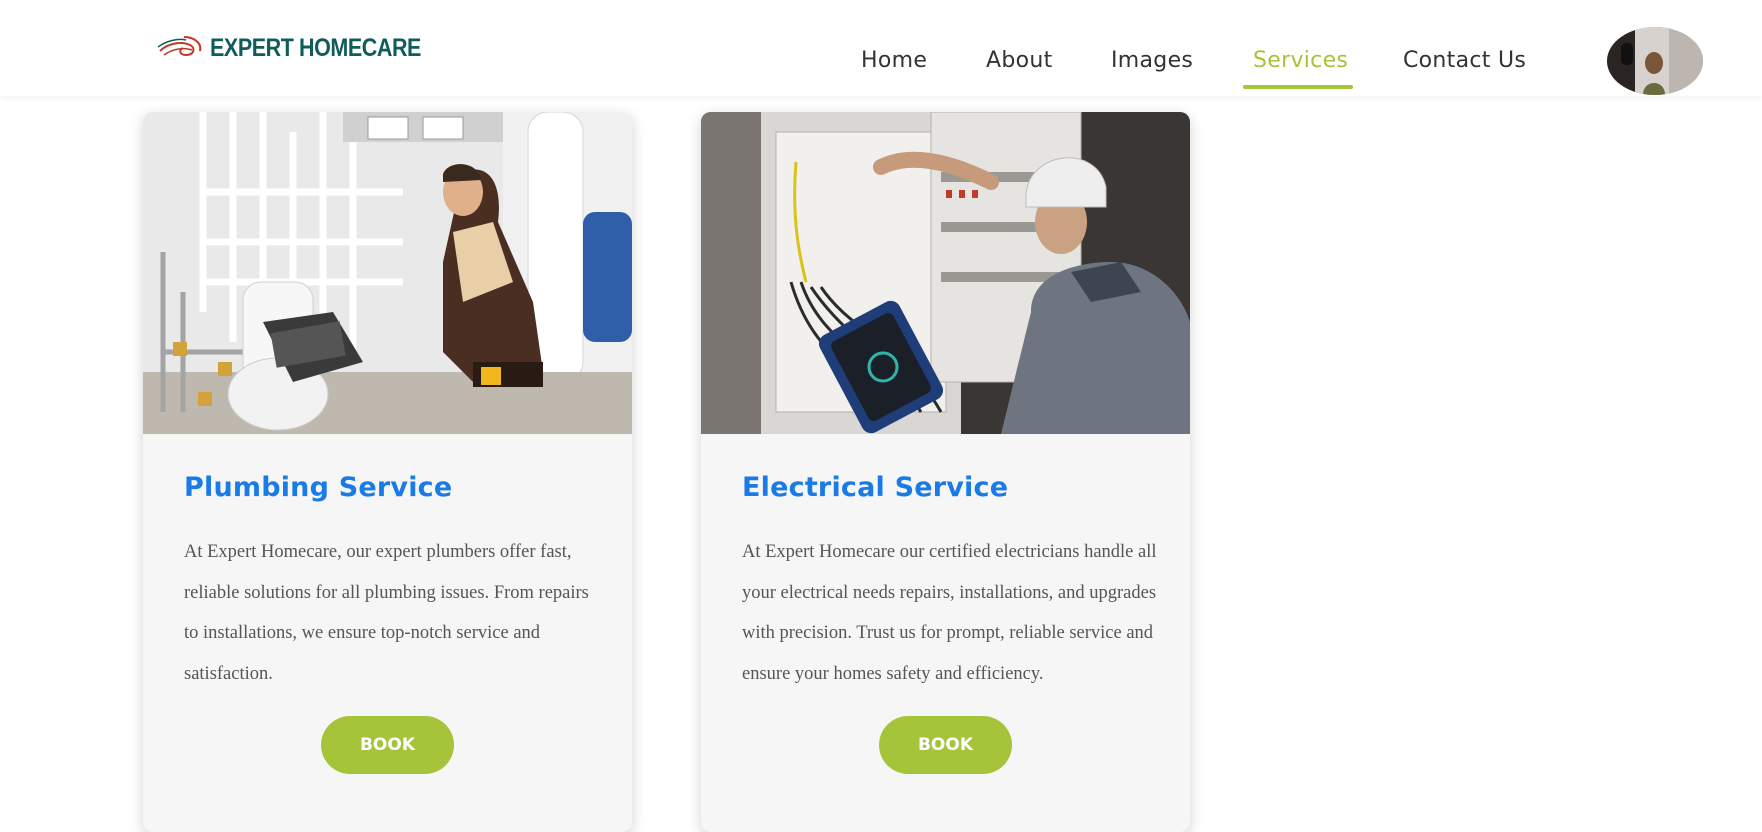  Describe the element at coordinates (945, 745) in the screenshot. I see `book-electrical-button: BOOK` at that location.